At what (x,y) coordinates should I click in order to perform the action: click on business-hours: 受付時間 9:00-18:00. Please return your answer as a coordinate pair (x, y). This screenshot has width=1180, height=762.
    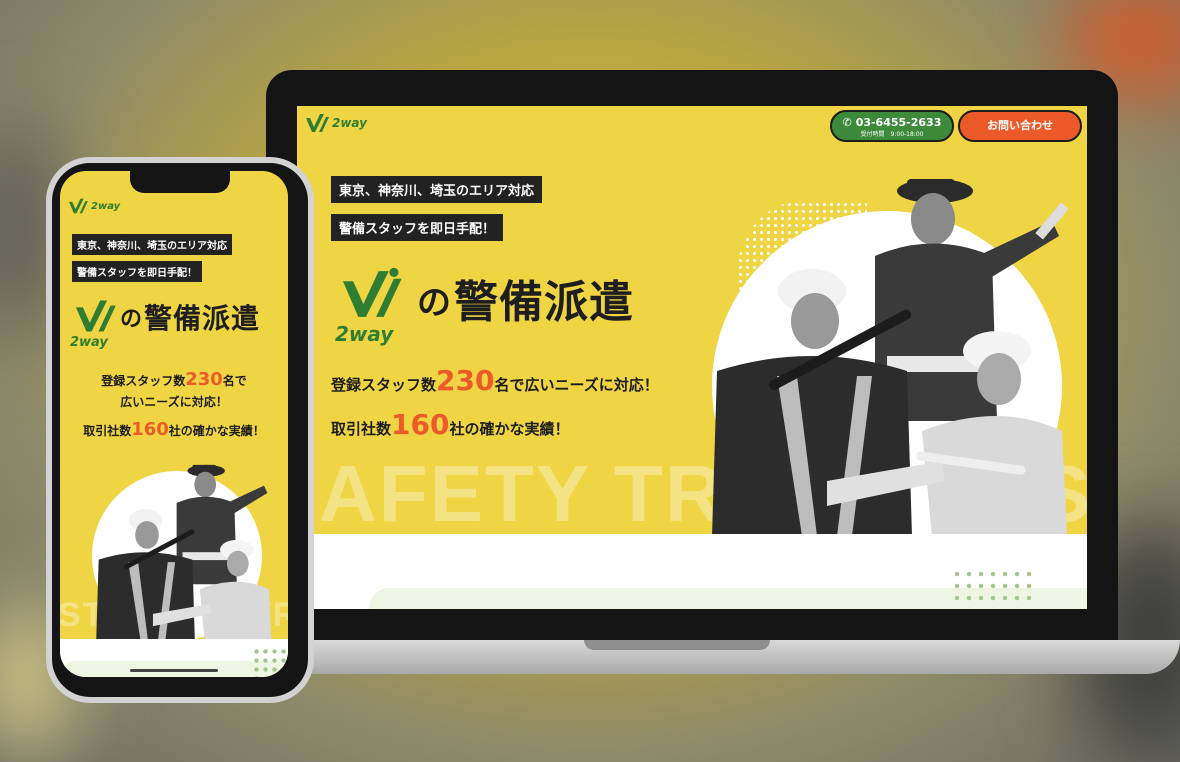
    Looking at the image, I should click on (892, 134).